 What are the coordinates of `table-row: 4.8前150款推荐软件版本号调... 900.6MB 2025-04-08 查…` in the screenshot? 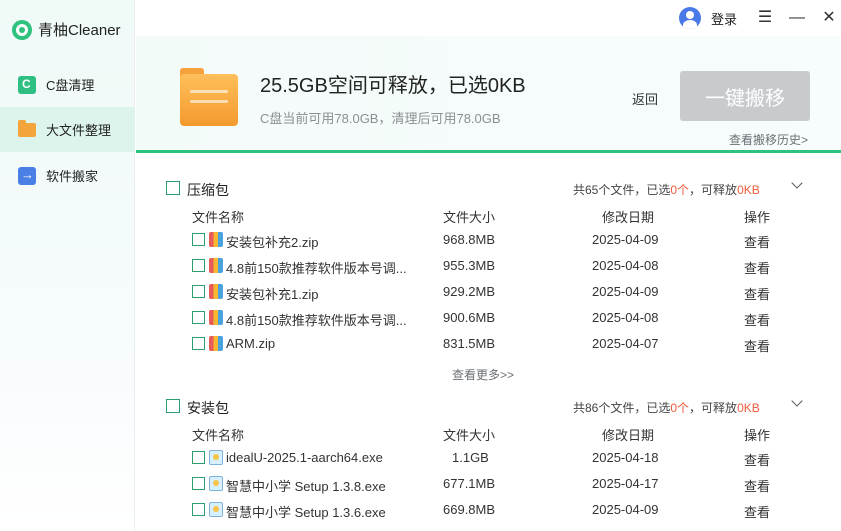 It's located at (488, 318).